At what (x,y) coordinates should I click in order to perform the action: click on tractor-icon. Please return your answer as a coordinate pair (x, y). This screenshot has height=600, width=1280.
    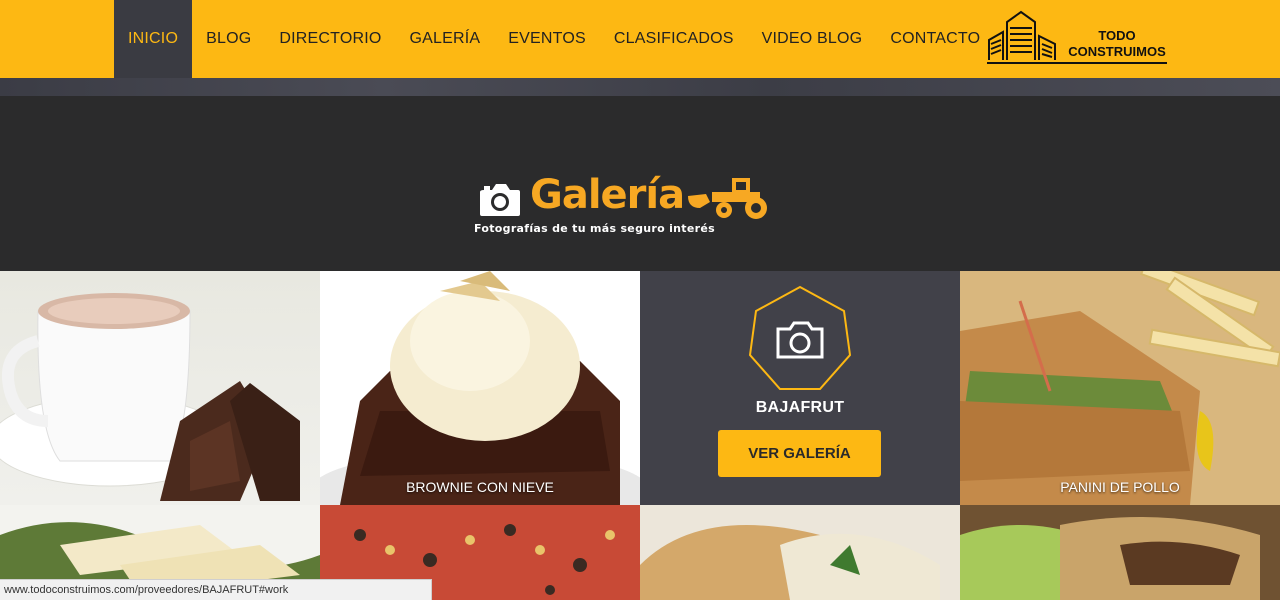
    Looking at the image, I should click on (727, 198).